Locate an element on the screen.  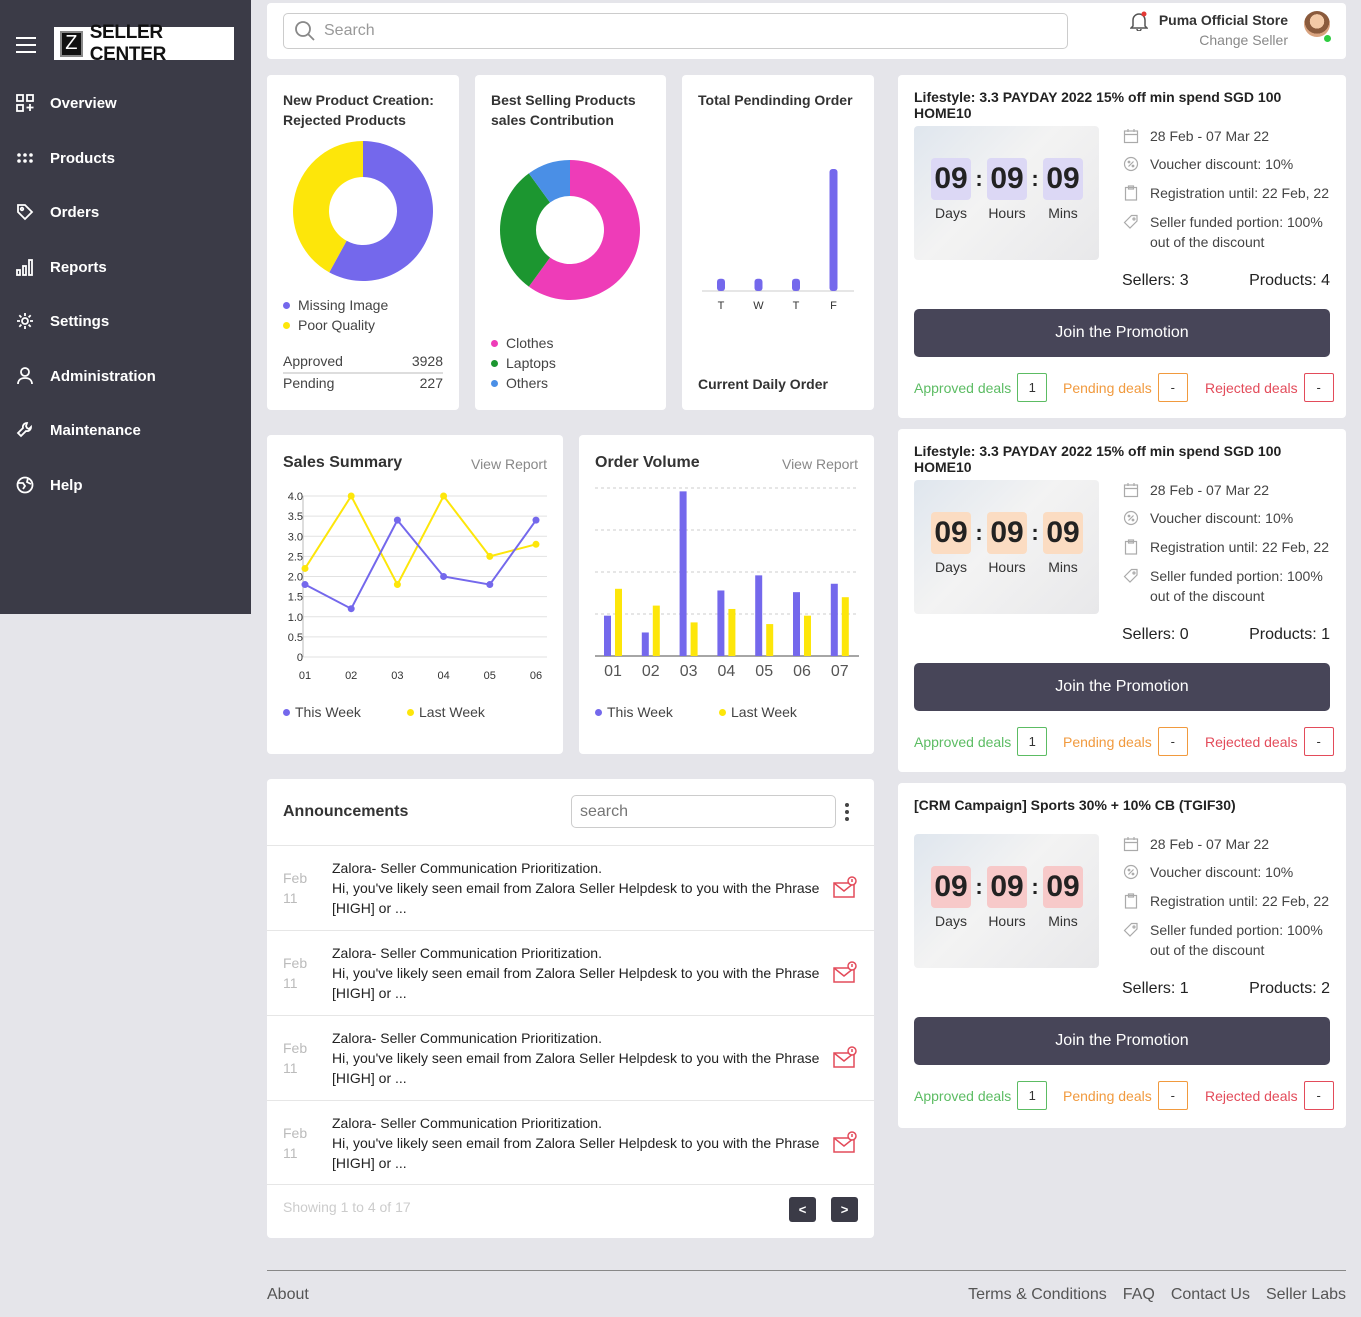
next-page-button: > is located at coordinates (844, 1209).